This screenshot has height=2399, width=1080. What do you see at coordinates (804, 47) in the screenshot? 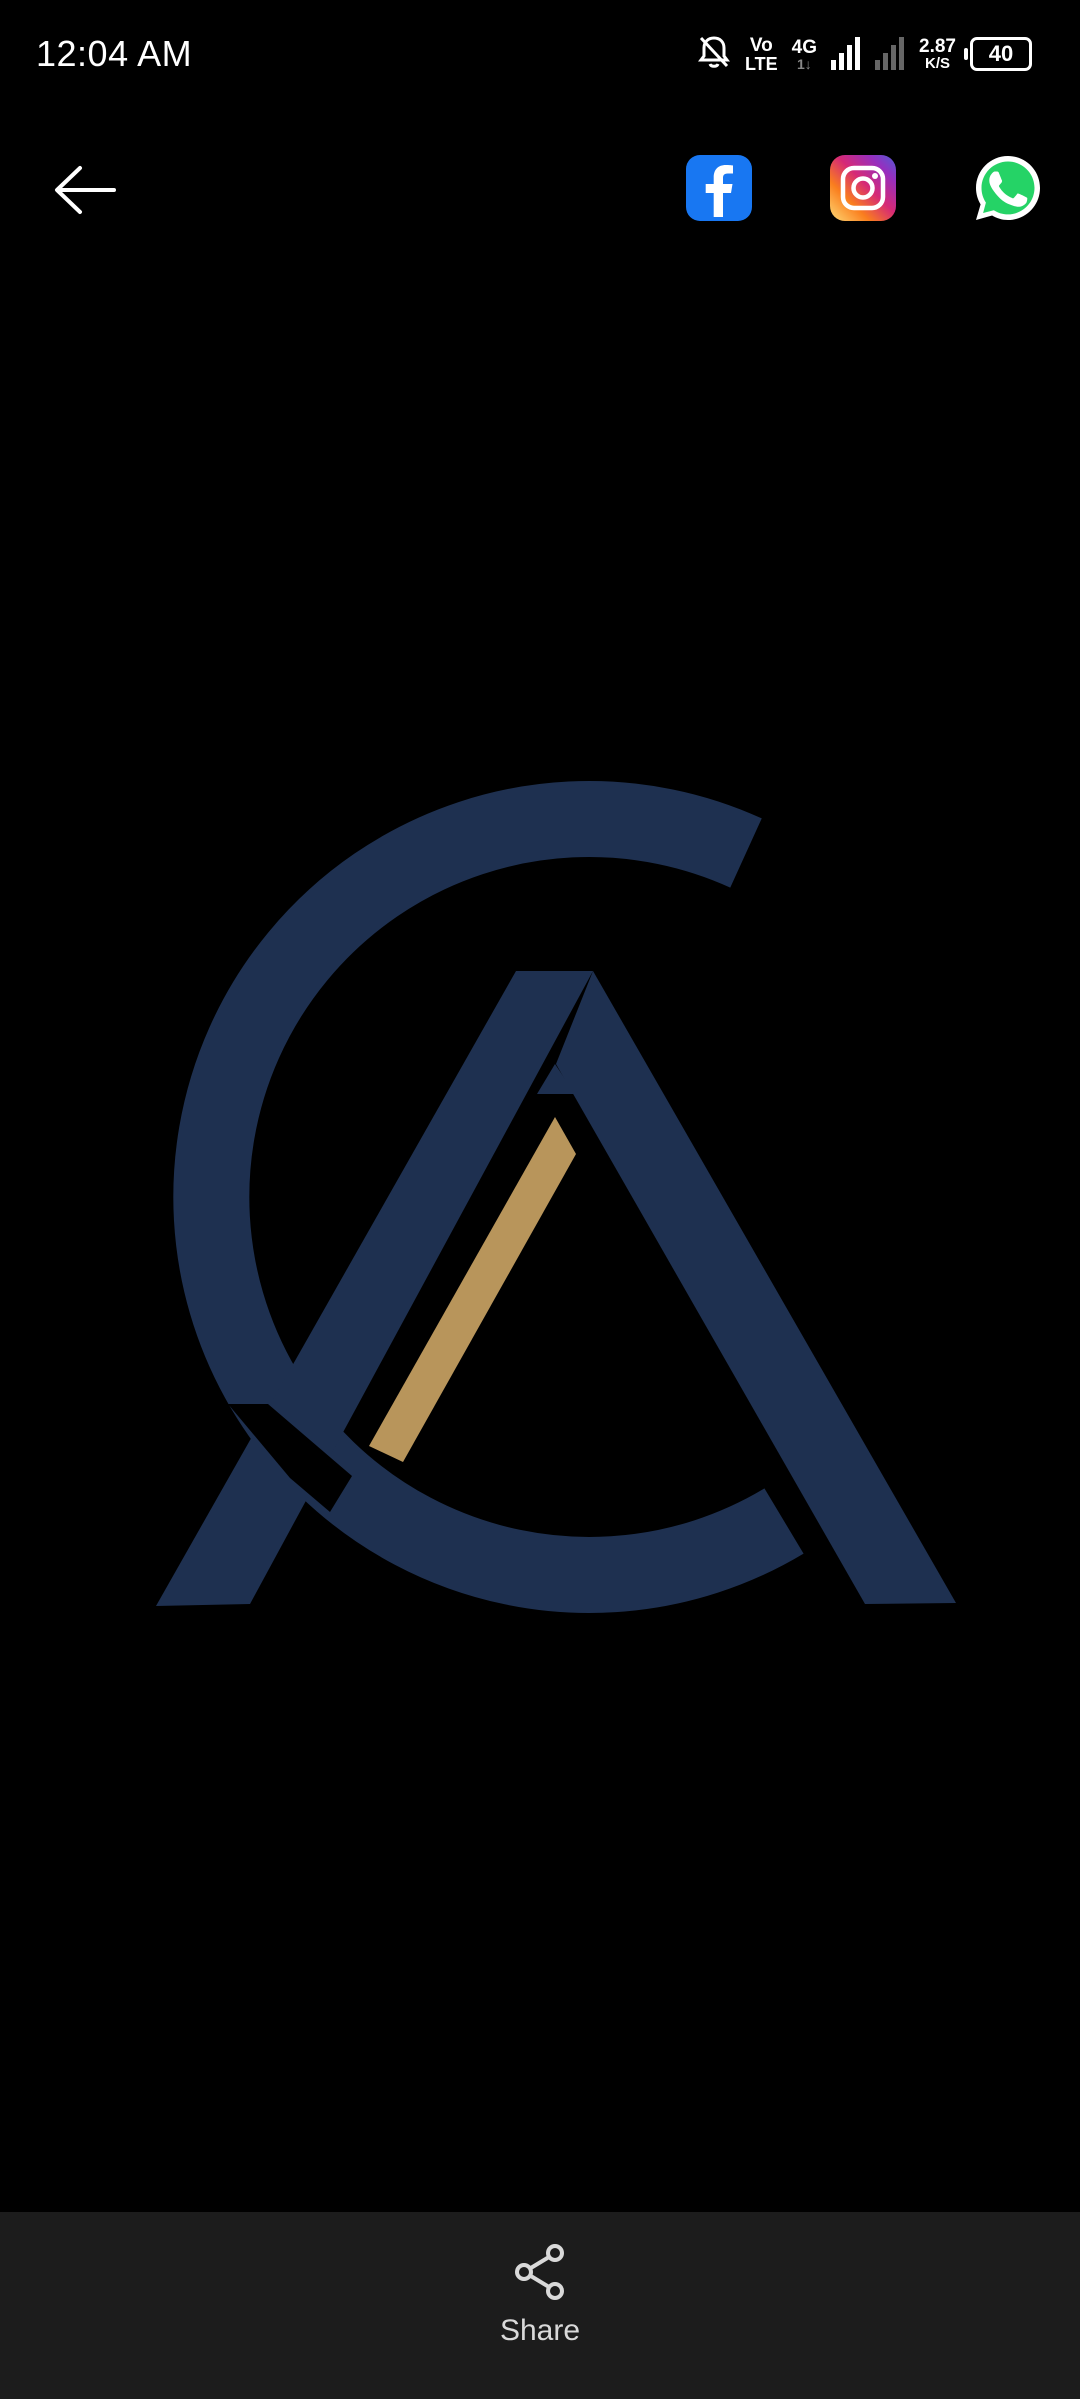
I see `network-type-text: 4G` at bounding box center [804, 47].